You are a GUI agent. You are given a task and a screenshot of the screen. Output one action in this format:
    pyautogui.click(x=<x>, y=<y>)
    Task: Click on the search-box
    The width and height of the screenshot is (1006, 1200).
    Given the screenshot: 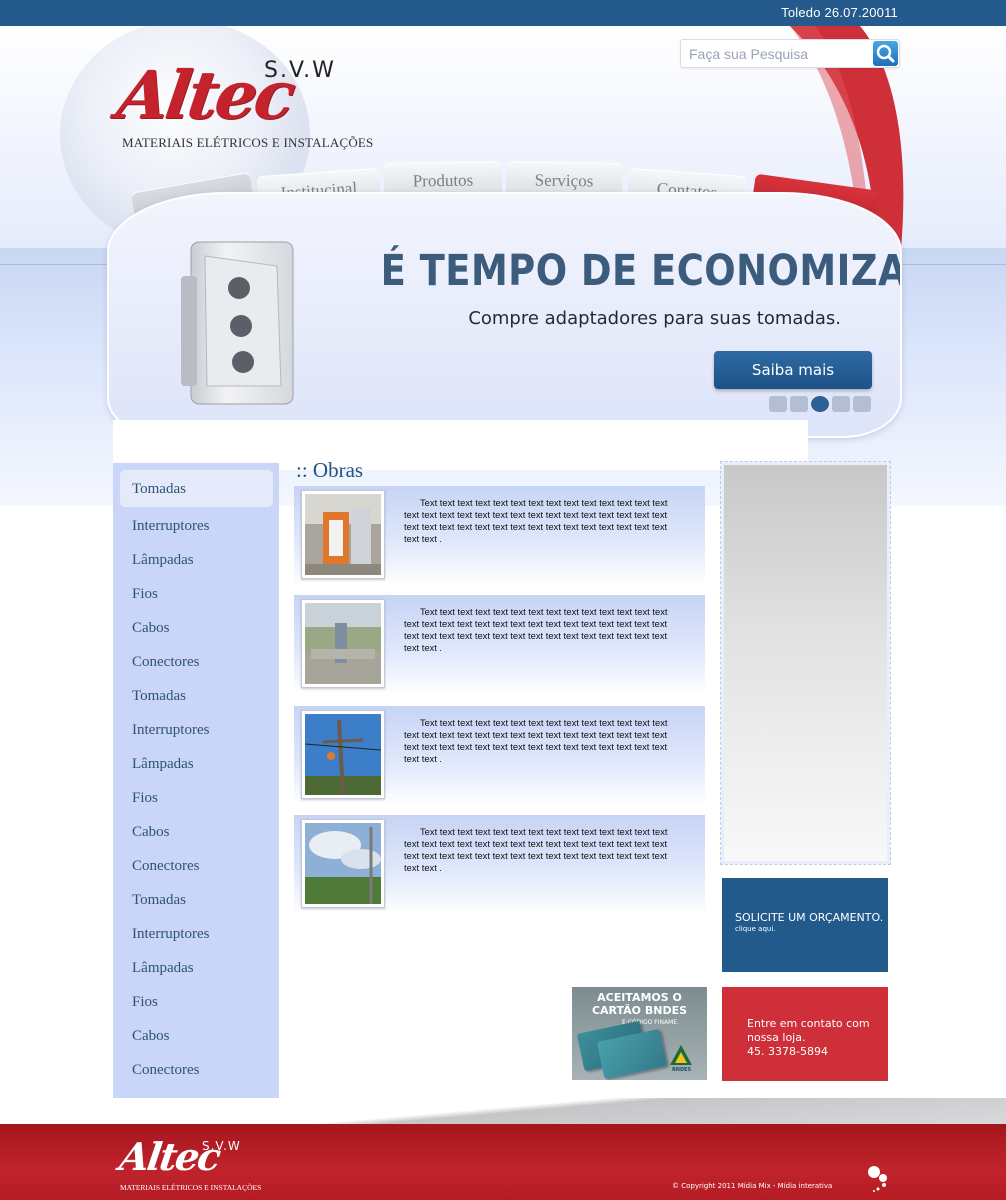 What is the action you would take?
    pyautogui.click(x=790, y=53)
    